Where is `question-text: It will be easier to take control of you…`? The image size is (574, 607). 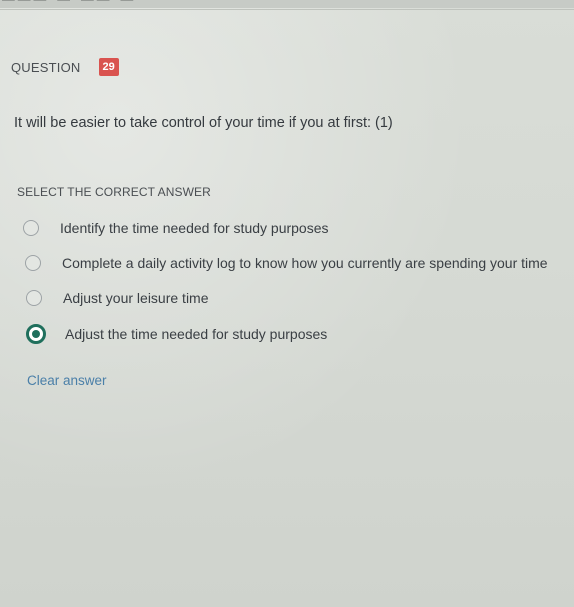
question-text: It will be easier to take control of you… is located at coordinates (203, 123).